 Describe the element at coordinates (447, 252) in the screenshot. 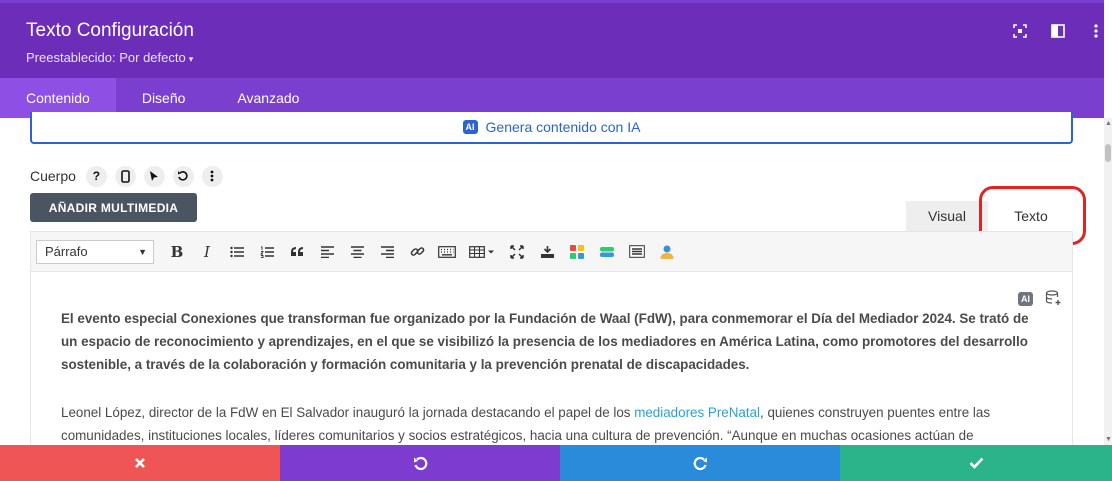

I see `keyboard-icon` at that location.